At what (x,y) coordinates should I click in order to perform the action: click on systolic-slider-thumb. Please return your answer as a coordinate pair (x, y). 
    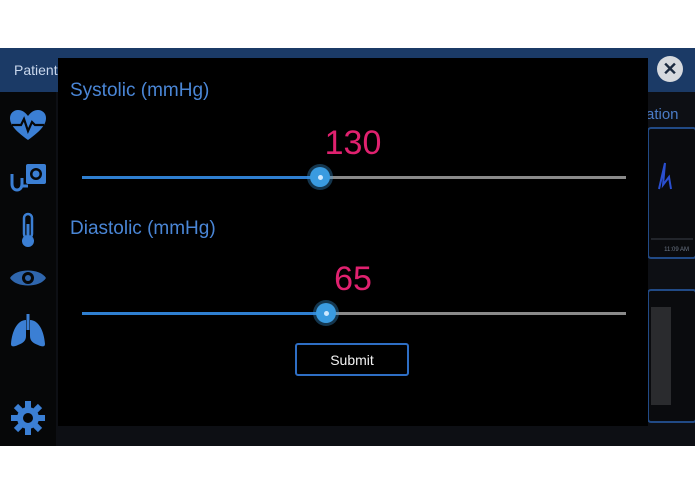
    Looking at the image, I should click on (320, 177).